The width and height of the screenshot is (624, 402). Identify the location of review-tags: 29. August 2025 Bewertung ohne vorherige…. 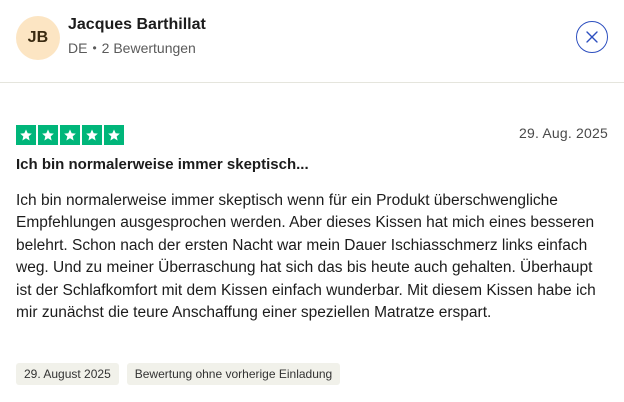
(178, 374).